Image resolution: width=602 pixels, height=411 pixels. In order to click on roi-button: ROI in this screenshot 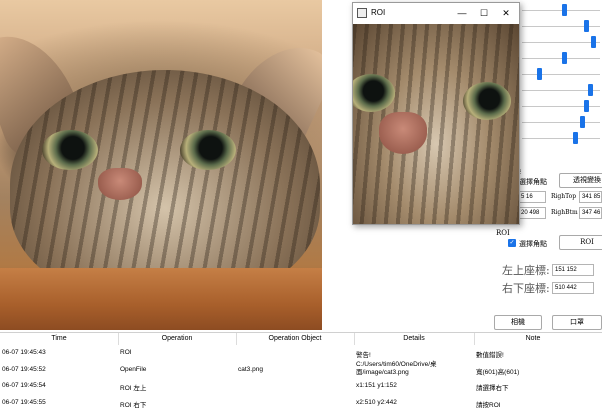, I will do `click(580, 242)`.